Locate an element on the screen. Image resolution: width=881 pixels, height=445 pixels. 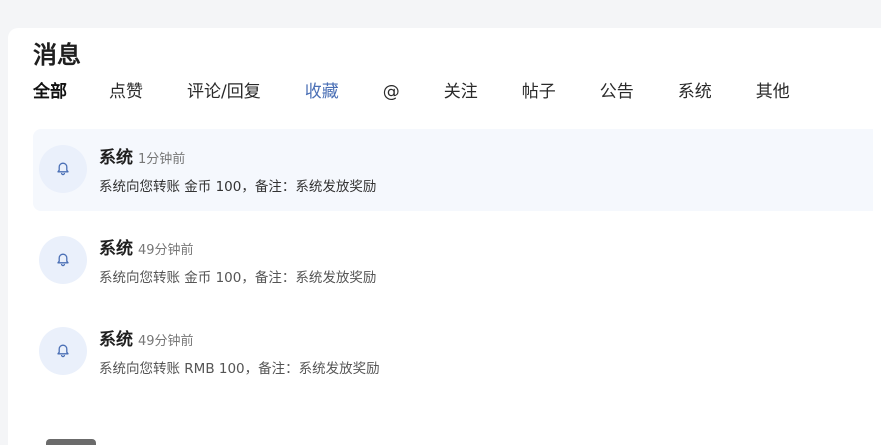
top-strip is located at coordinates (440, 14).